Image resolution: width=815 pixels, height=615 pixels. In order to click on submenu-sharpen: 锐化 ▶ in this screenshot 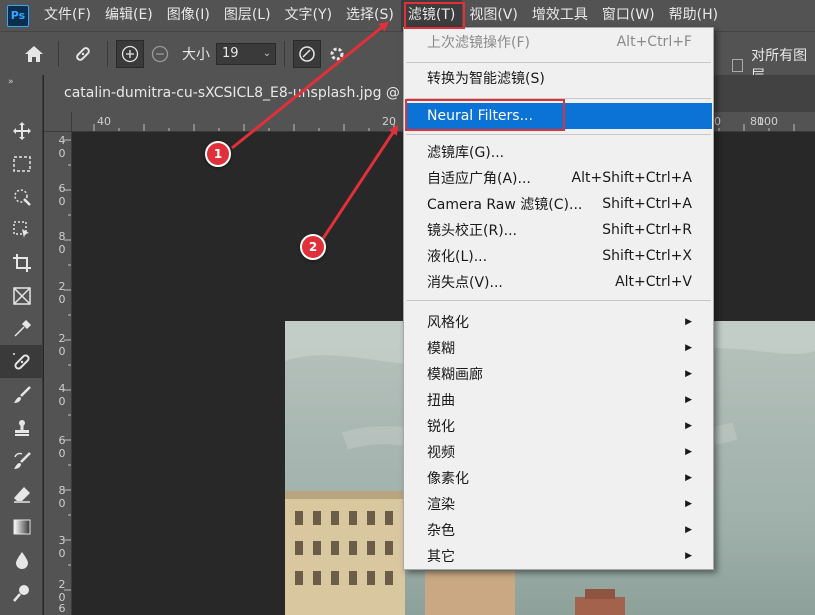, I will do `click(558, 426)`.